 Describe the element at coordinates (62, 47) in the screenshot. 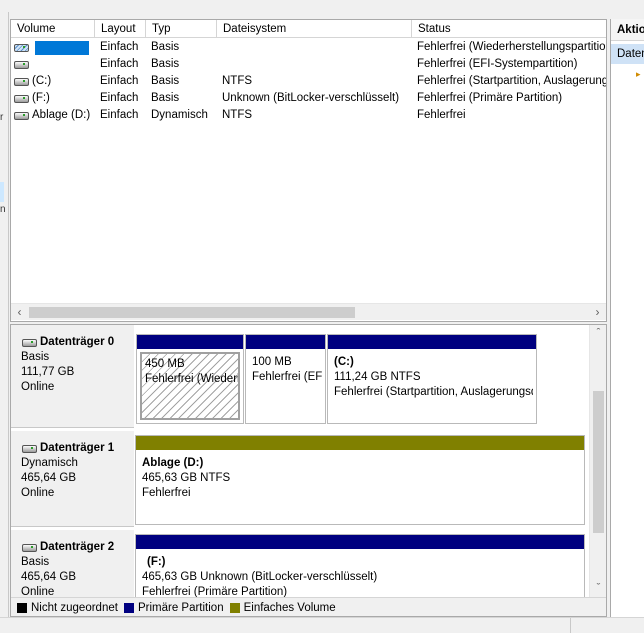

I see `volume-selected-cell` at that location.